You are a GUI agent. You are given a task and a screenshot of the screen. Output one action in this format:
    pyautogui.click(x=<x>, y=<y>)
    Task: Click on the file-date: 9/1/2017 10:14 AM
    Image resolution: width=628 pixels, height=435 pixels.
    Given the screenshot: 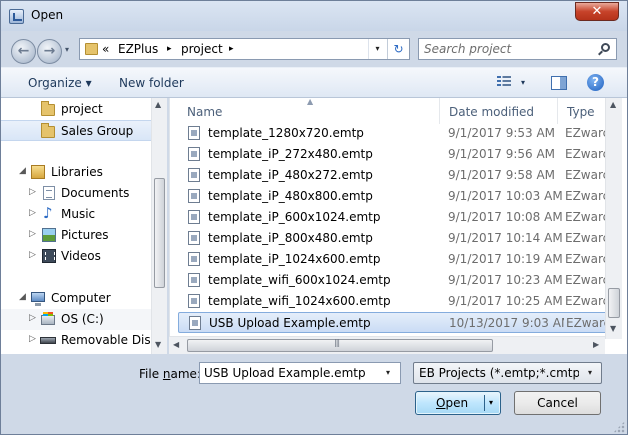 What is the action you would take?
    pyautogui.click(x=505, y=238)
    